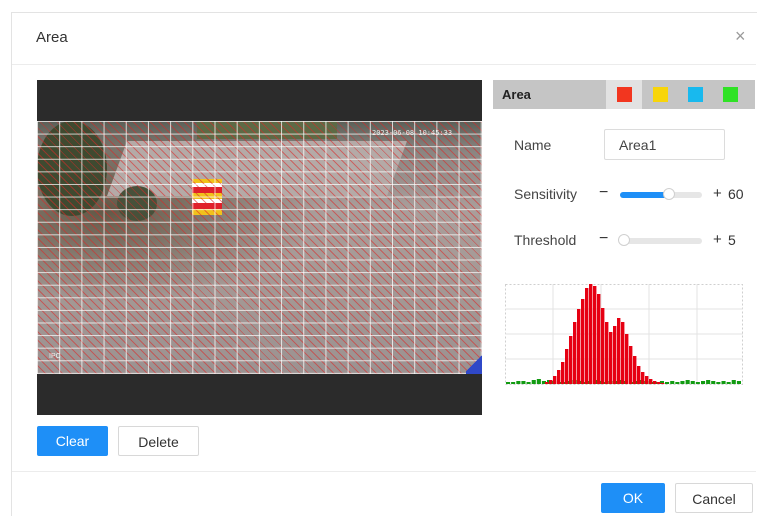 The width and height of the screenshot is (757, 516). I want to click on motion-histogram, so click(624, 334).